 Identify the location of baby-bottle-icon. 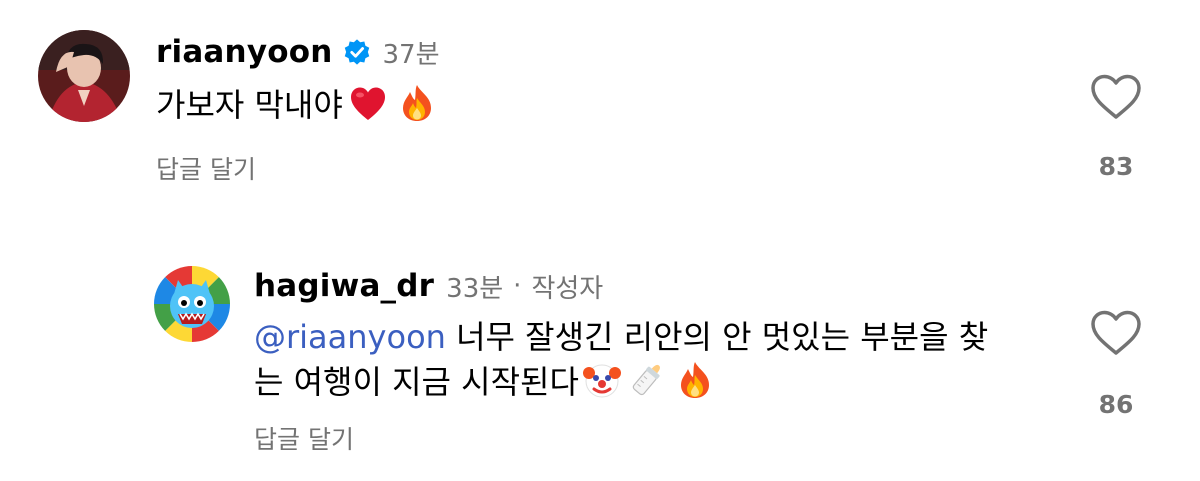
(647, 384).